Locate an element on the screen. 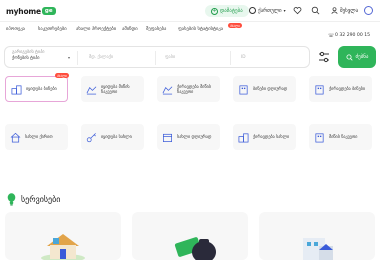 The image size is (380, 260). login-button: შესვლა is located at coordinates (344, 10).